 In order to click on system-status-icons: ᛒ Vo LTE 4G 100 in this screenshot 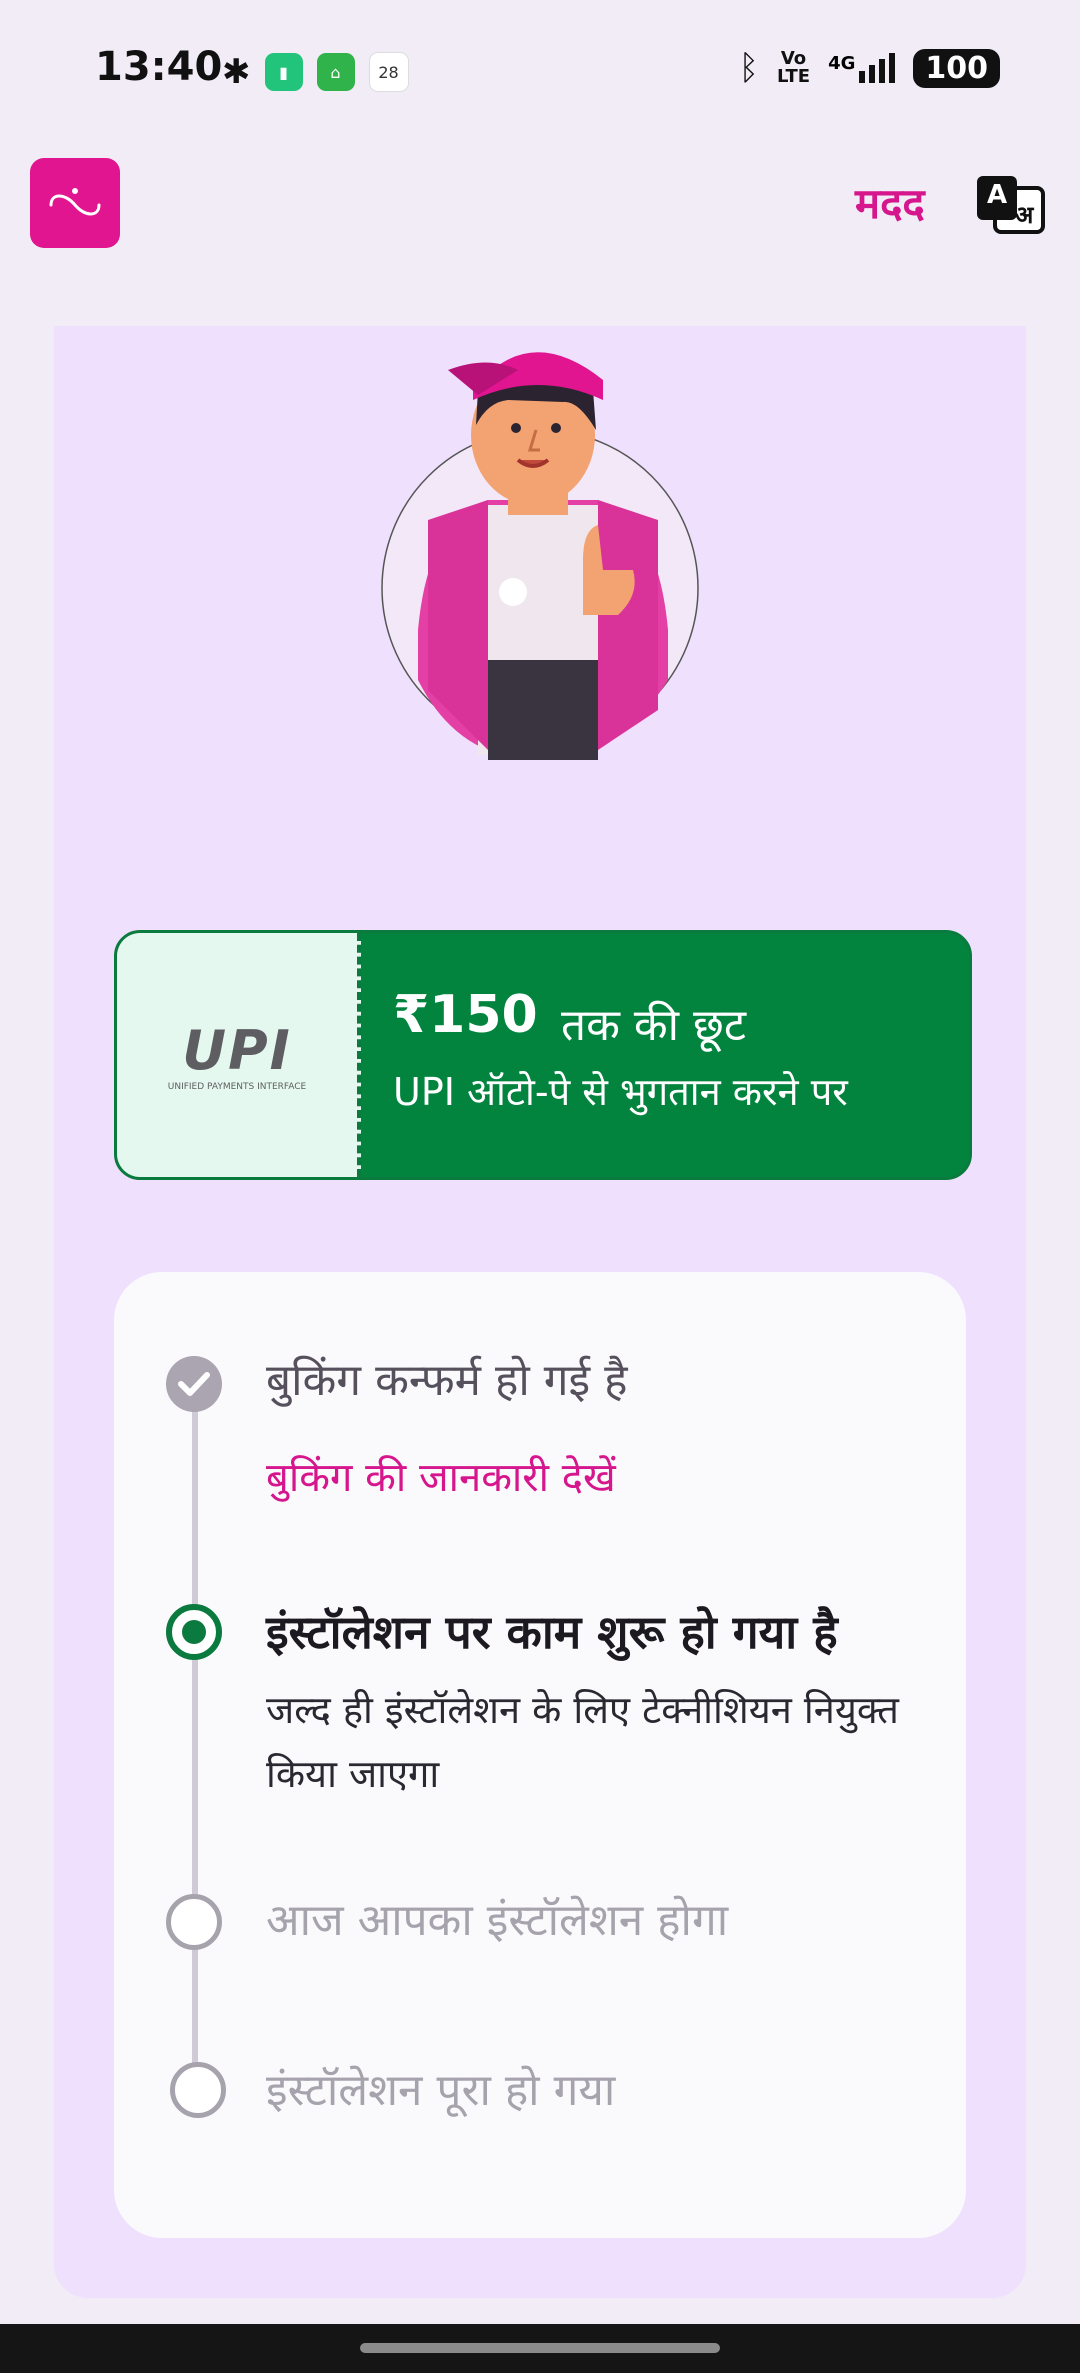, I will do `click(869, 68)`.